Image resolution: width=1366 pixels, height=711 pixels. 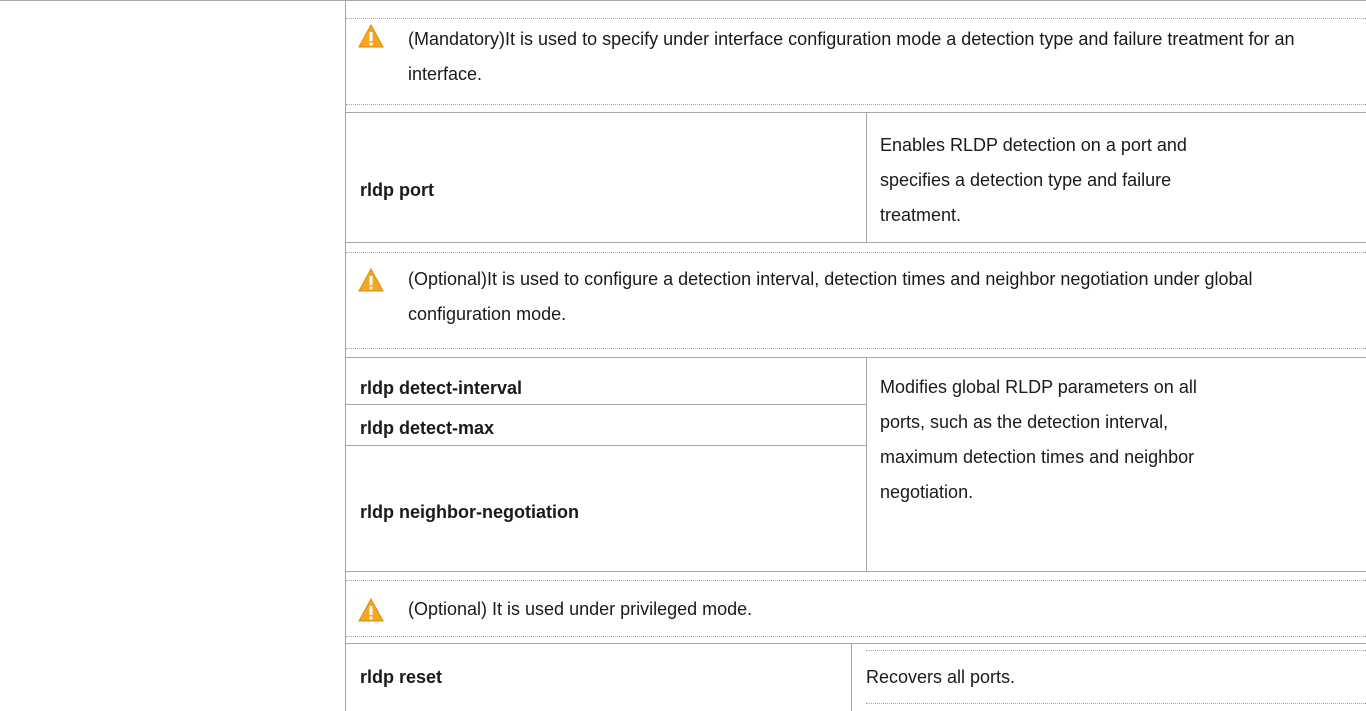 I want to click on cell-bottom-rule, so click(x=1116, y=703).